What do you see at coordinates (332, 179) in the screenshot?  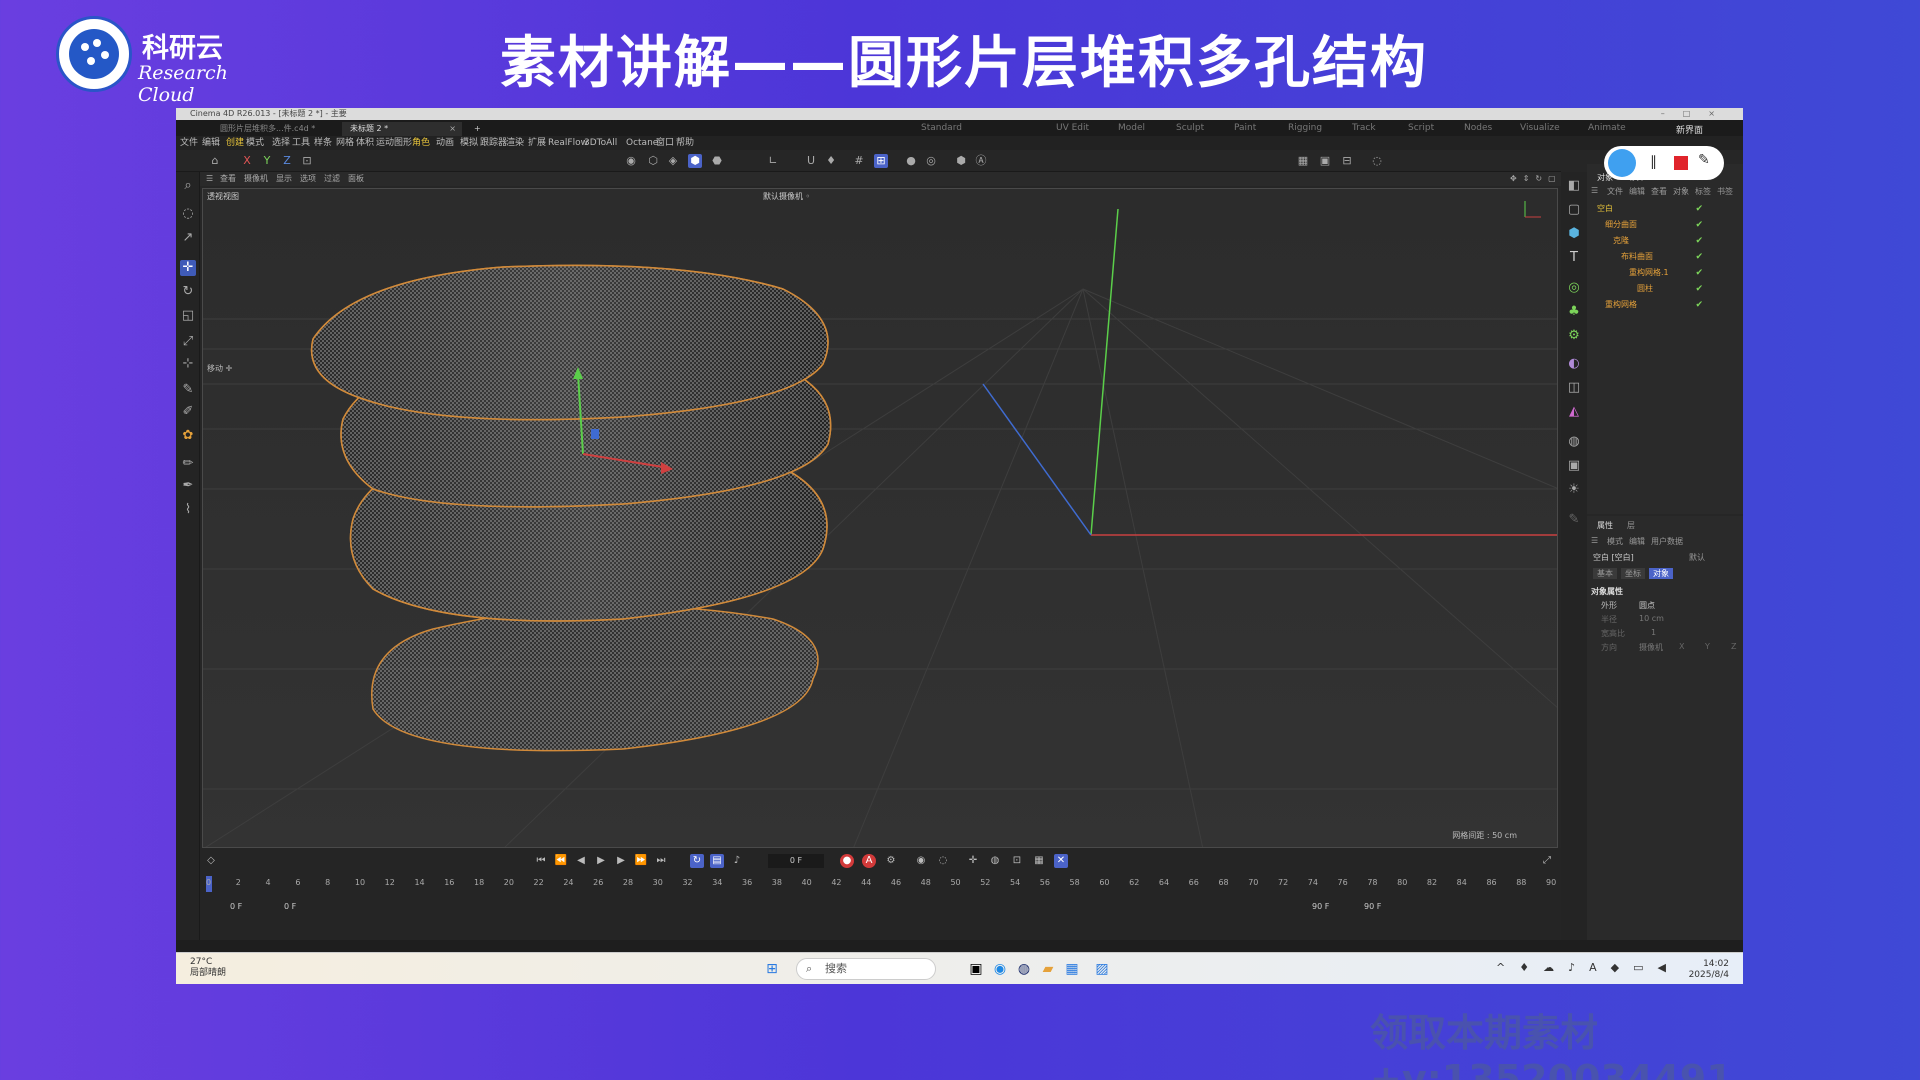 I see `viewport-menu-filter: 过滤` at bounding box center [332, 179].